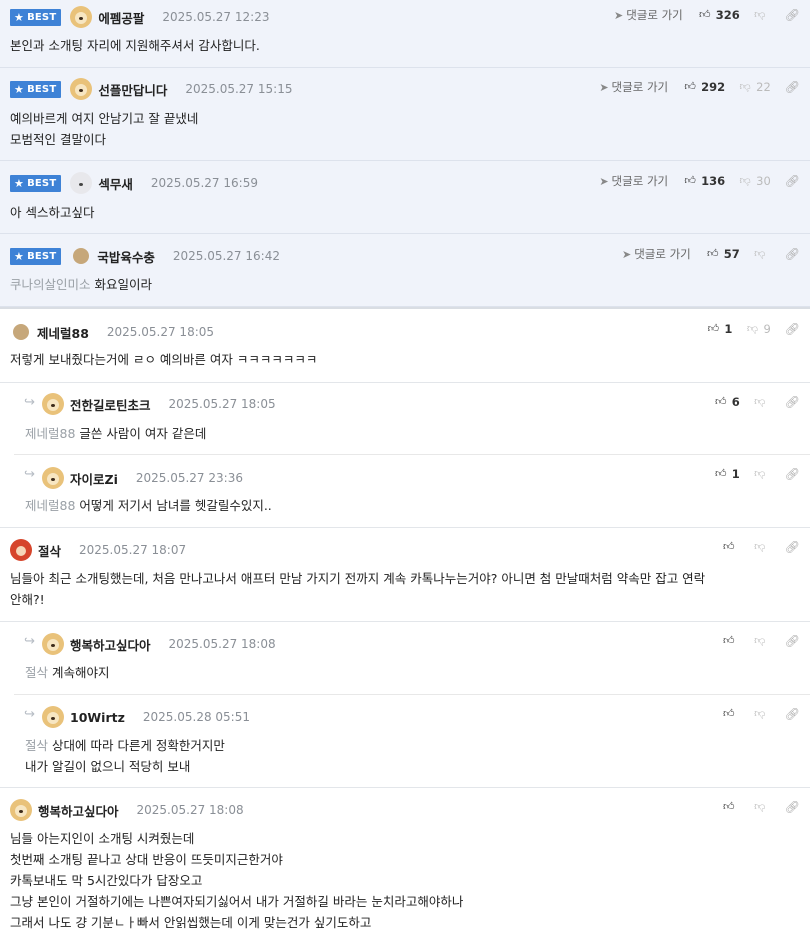 The image size is (810, 936). What do you see at coordinates (108, 766) in the screenshot?
I see `comment-line: 내가 알길이 없으니 적당히 보내` at bounding box center [108, 766].